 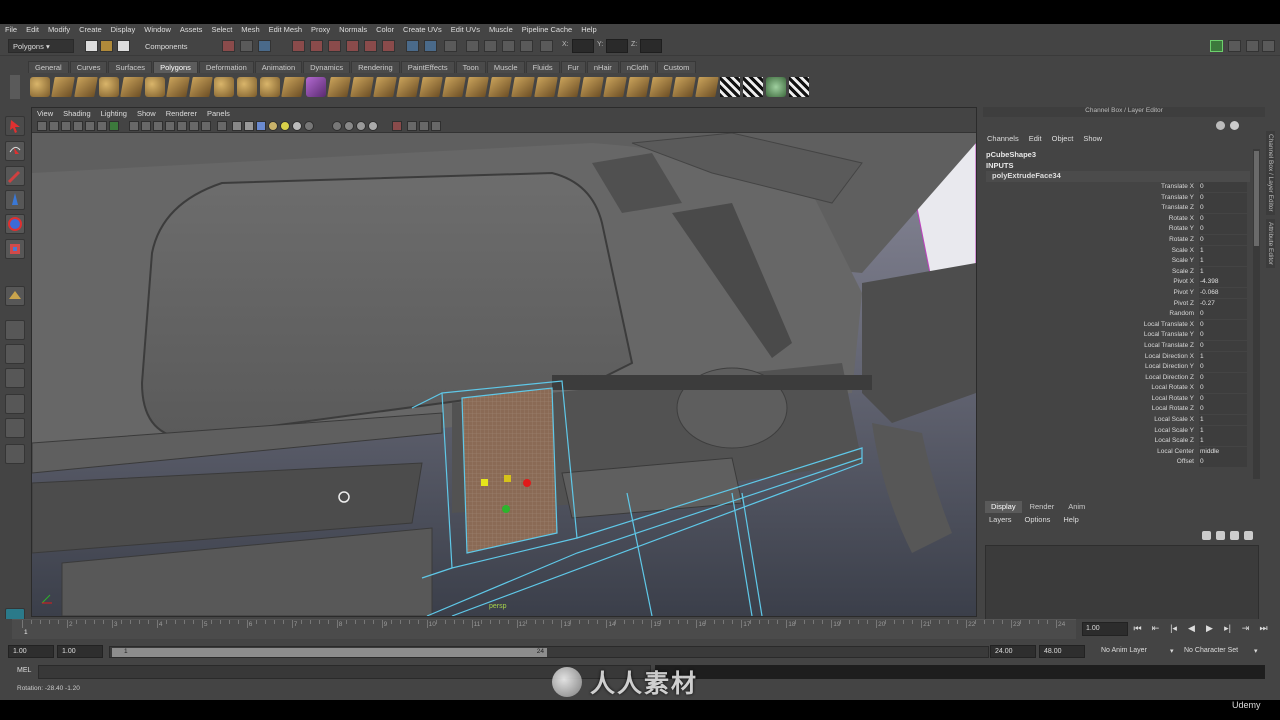 What do you see at coordinates (15, 126) in the screenshot?
I see `select-tool-icon` at bounding box center [15, 126].